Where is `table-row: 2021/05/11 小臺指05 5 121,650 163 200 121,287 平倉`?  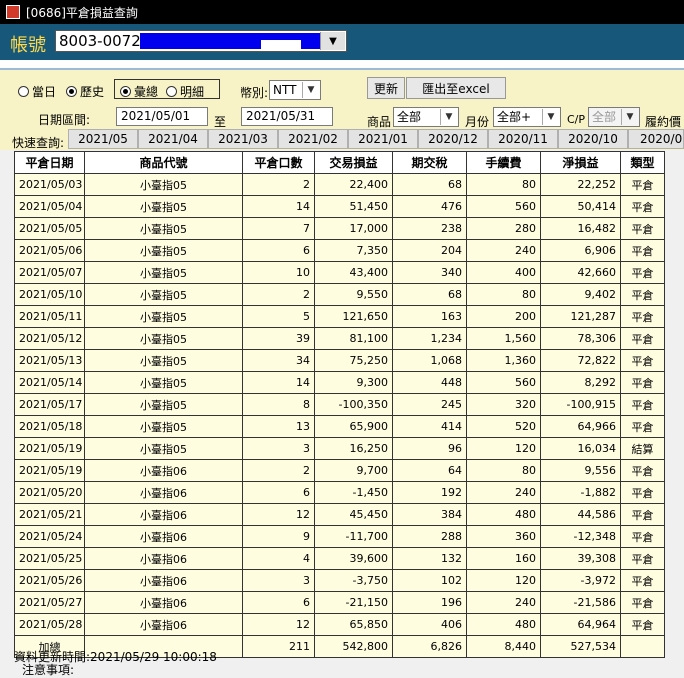
table-row: 2021/05/11 小臺指05 5 121,650 163 200 121,287 平倉 is located at coordinates (339, 316).